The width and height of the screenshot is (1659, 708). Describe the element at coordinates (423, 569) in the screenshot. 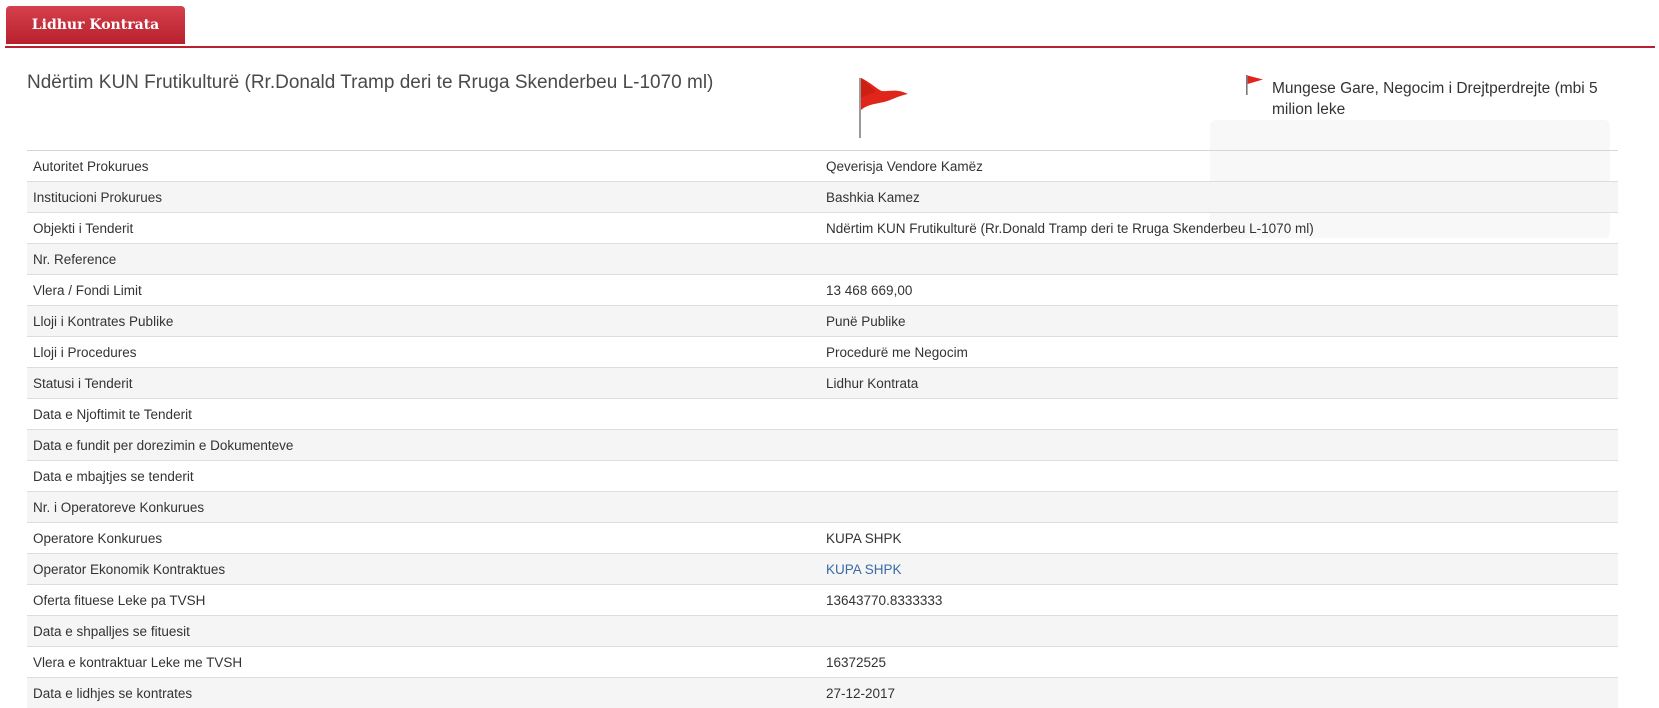

I see `row-label: Operator Ekonomik Kontraktues` at that location.